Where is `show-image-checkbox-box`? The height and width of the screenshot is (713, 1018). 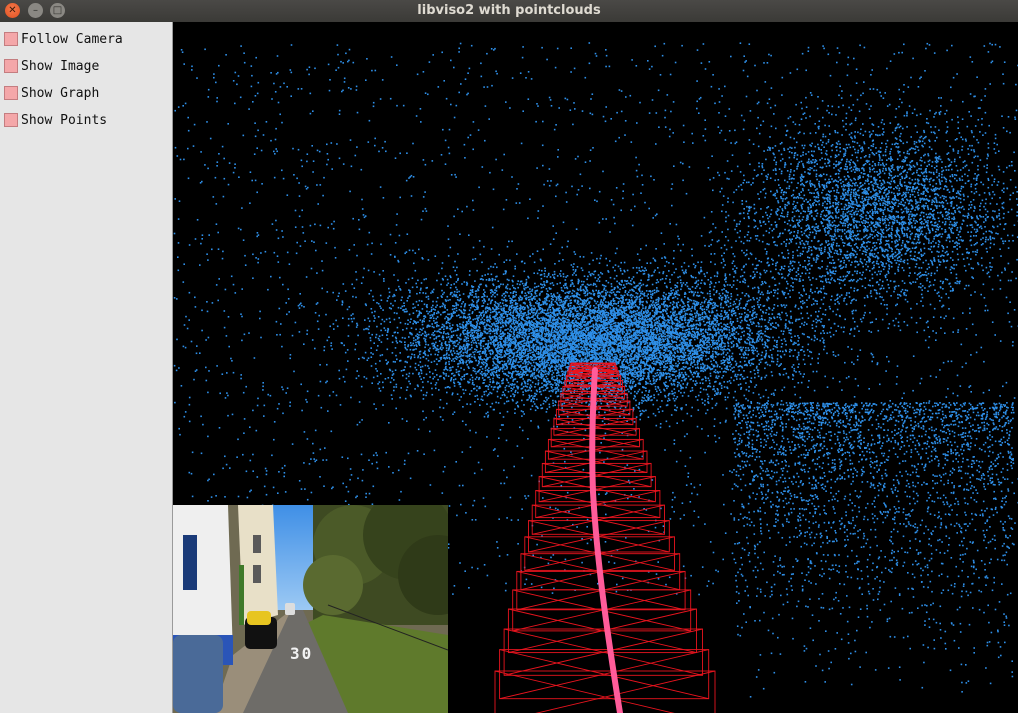 show-image-checkbox-box is located at coordinates (11, 66).